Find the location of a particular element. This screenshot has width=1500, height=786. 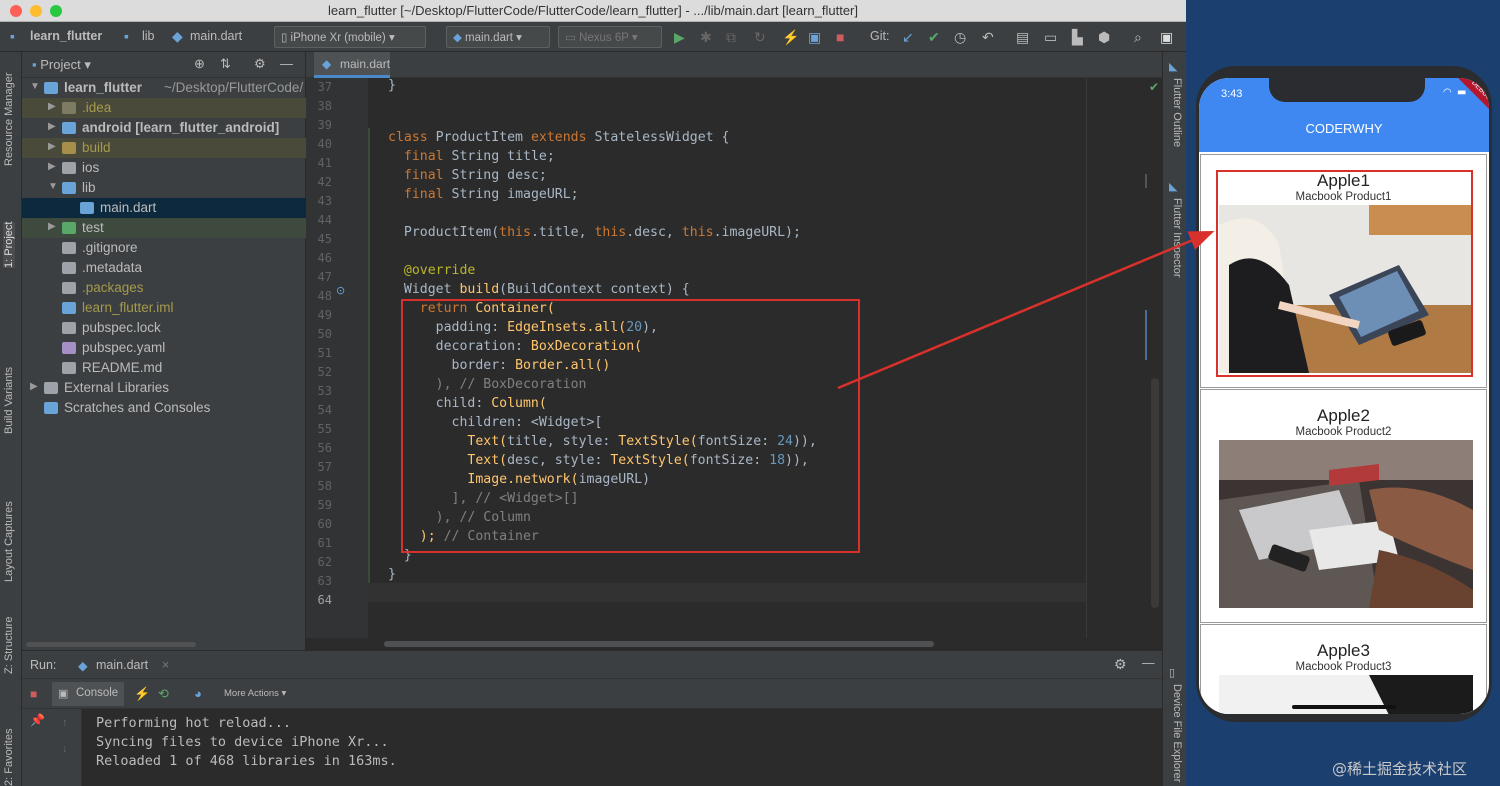

favorites-tab: 2: Favorites is located at coordinates (9, 757).